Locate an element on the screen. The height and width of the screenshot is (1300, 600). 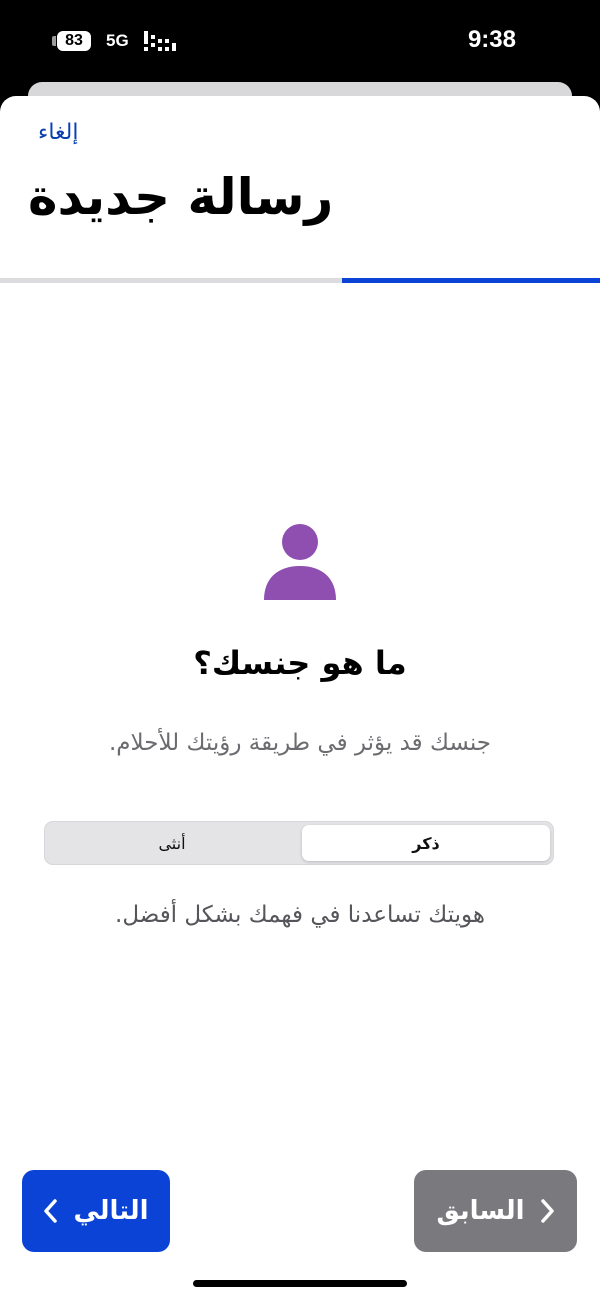
previous-button: السابق is located at coordinates (495, 1211).